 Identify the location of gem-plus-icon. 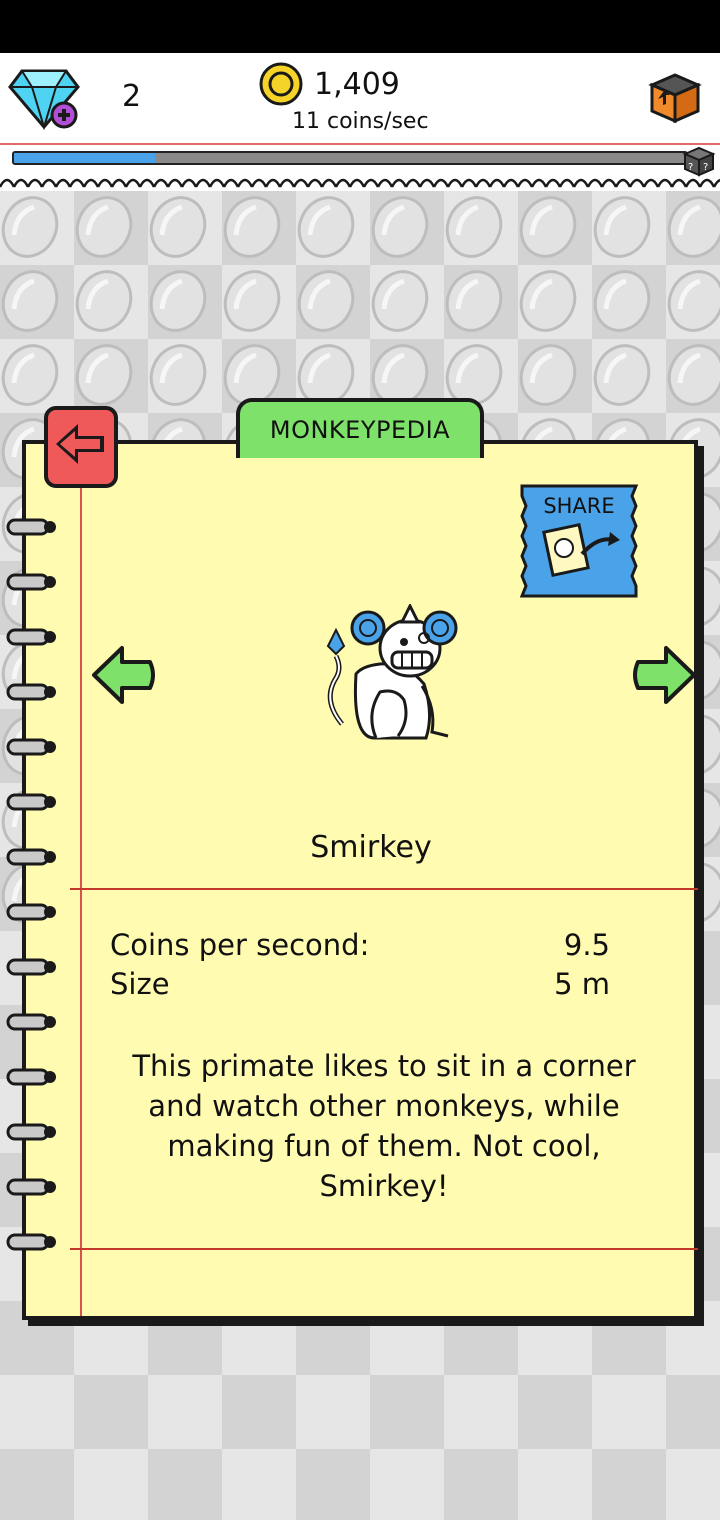
(44, 98).